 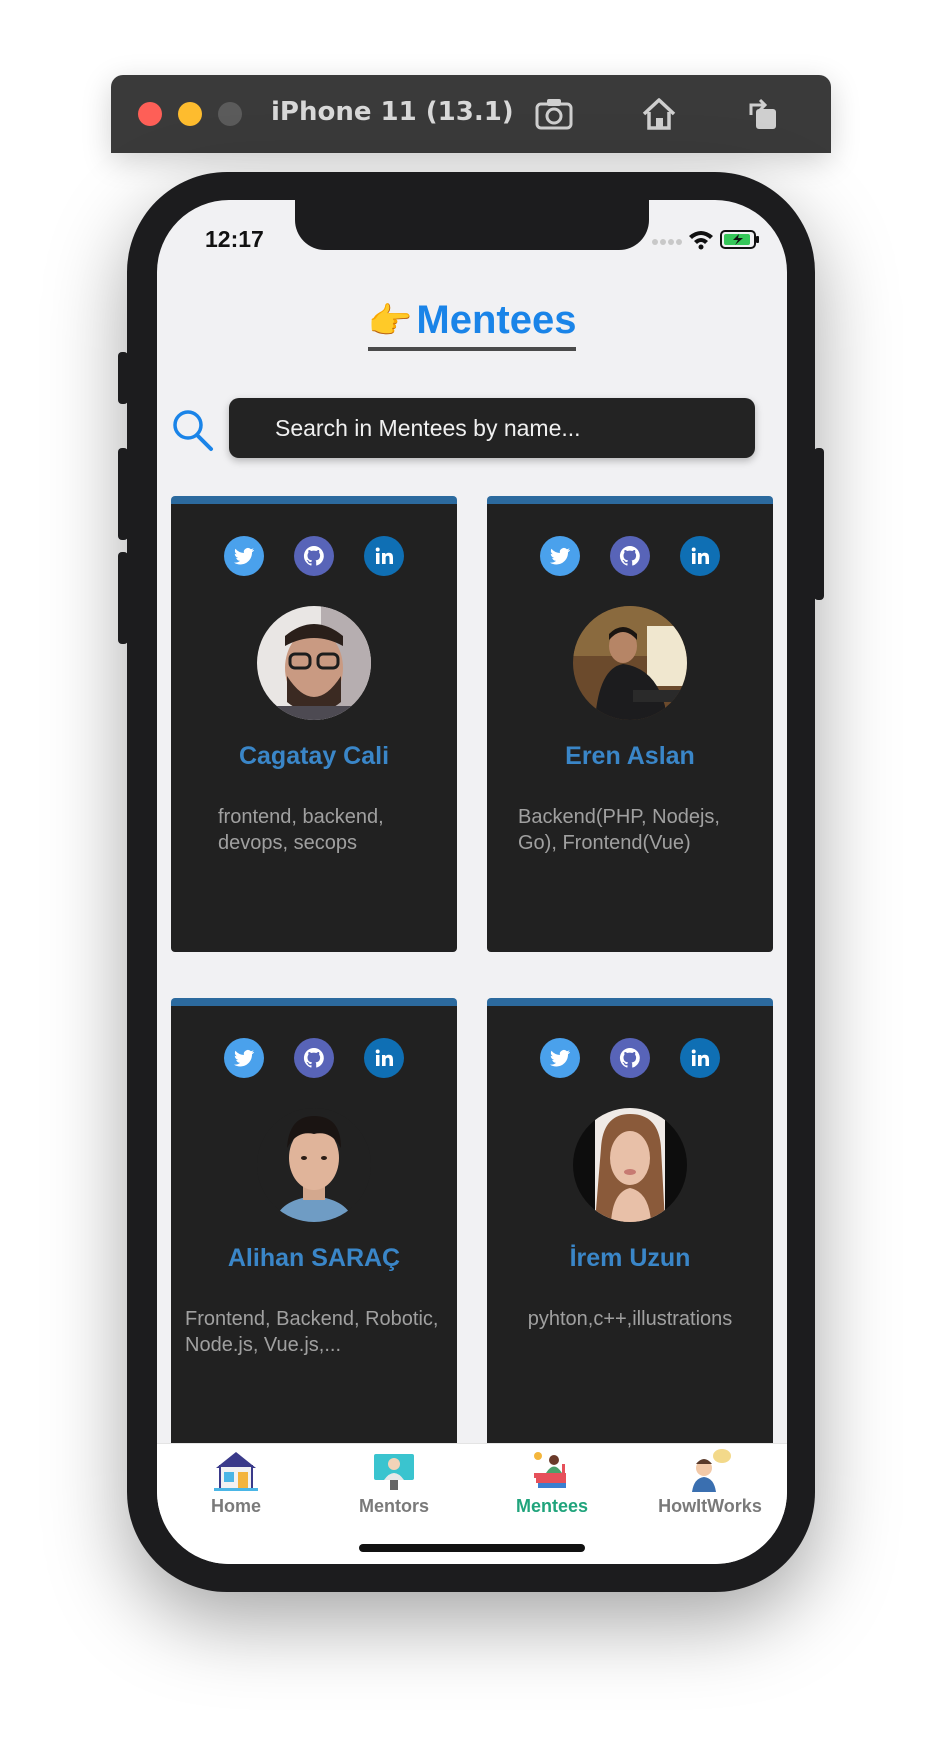 What do you see at coordinates (630, 756) in the screenshot?
I see `mentee-name: Eren Aslan` at bounding box center [630, 756].